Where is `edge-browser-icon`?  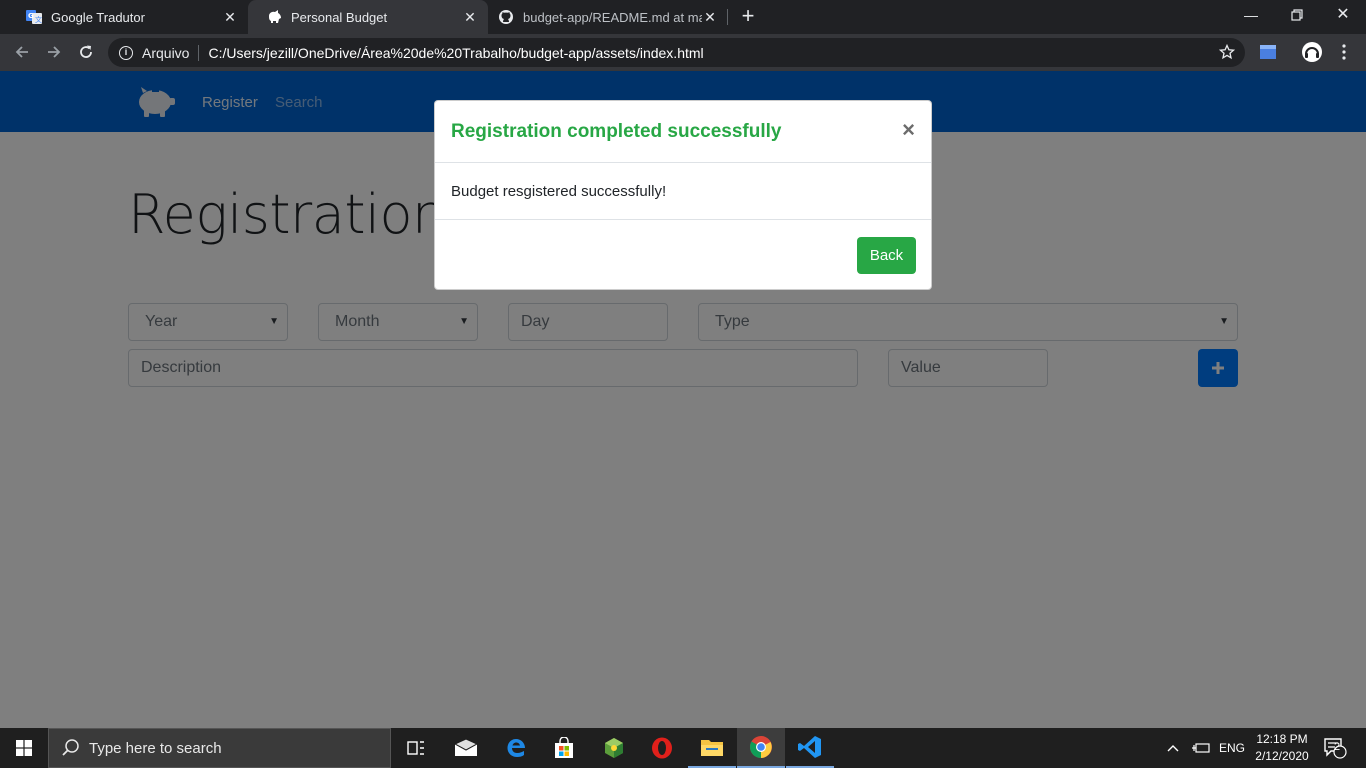
edge-browser-icon is located at coordinates (516, 748).